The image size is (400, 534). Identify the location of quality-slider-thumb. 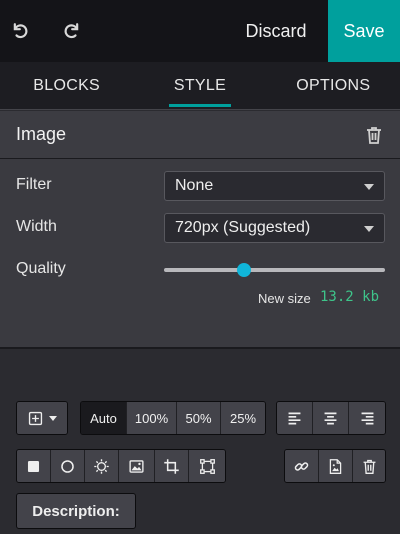
(243, 270).